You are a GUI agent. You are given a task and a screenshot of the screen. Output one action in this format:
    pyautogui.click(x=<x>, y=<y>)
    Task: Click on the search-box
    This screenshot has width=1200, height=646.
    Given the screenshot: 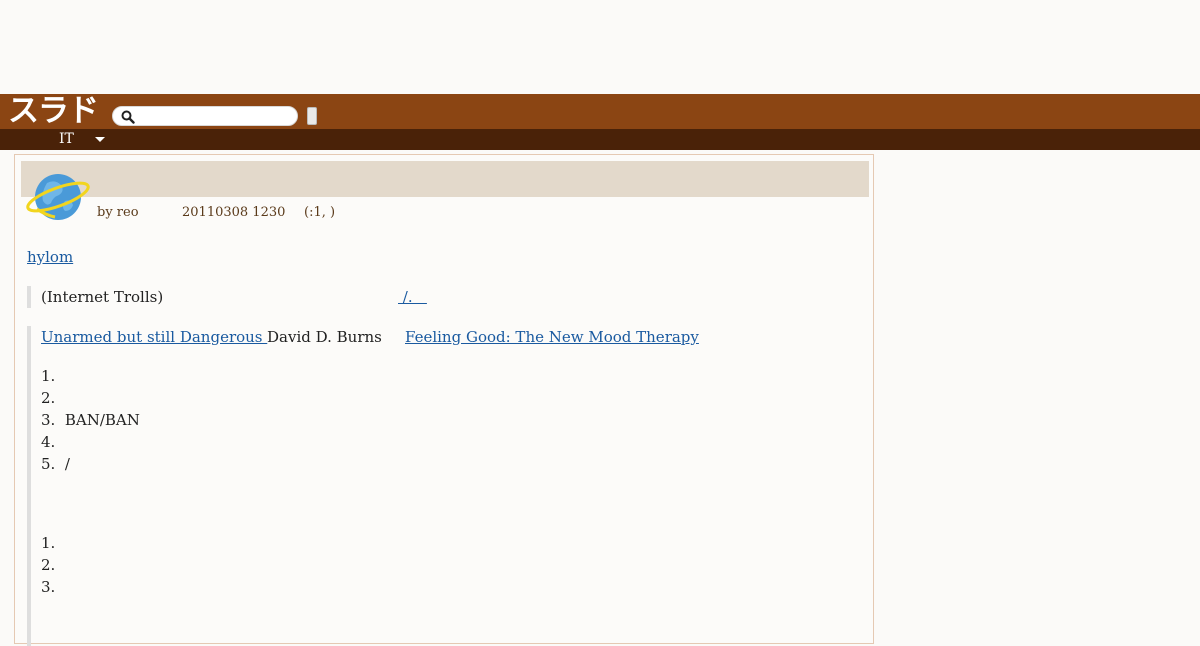 What is the action you would take?
    pyautogui.click(x=205, y=116)
    